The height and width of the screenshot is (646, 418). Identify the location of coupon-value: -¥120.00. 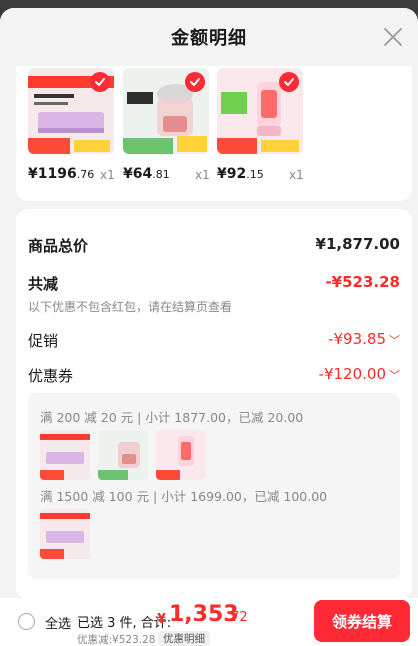
(352, 374).